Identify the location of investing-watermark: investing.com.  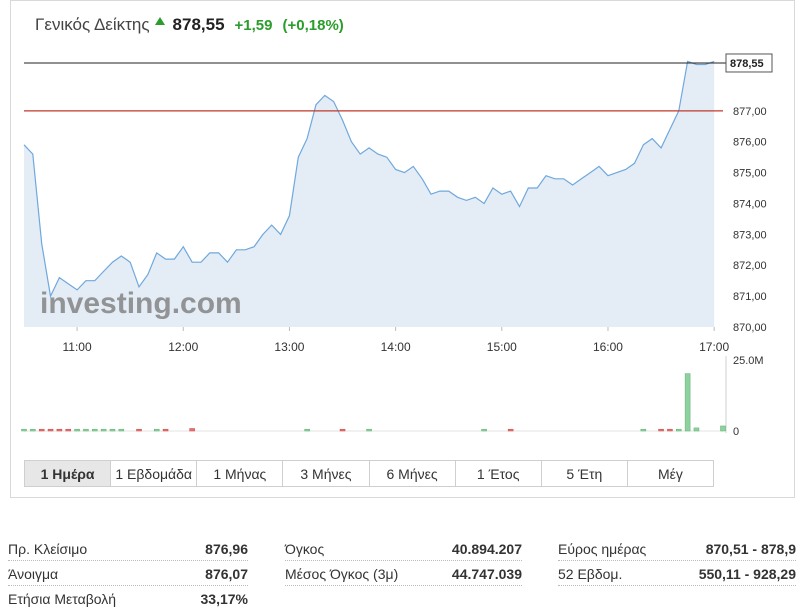
(141, 303).